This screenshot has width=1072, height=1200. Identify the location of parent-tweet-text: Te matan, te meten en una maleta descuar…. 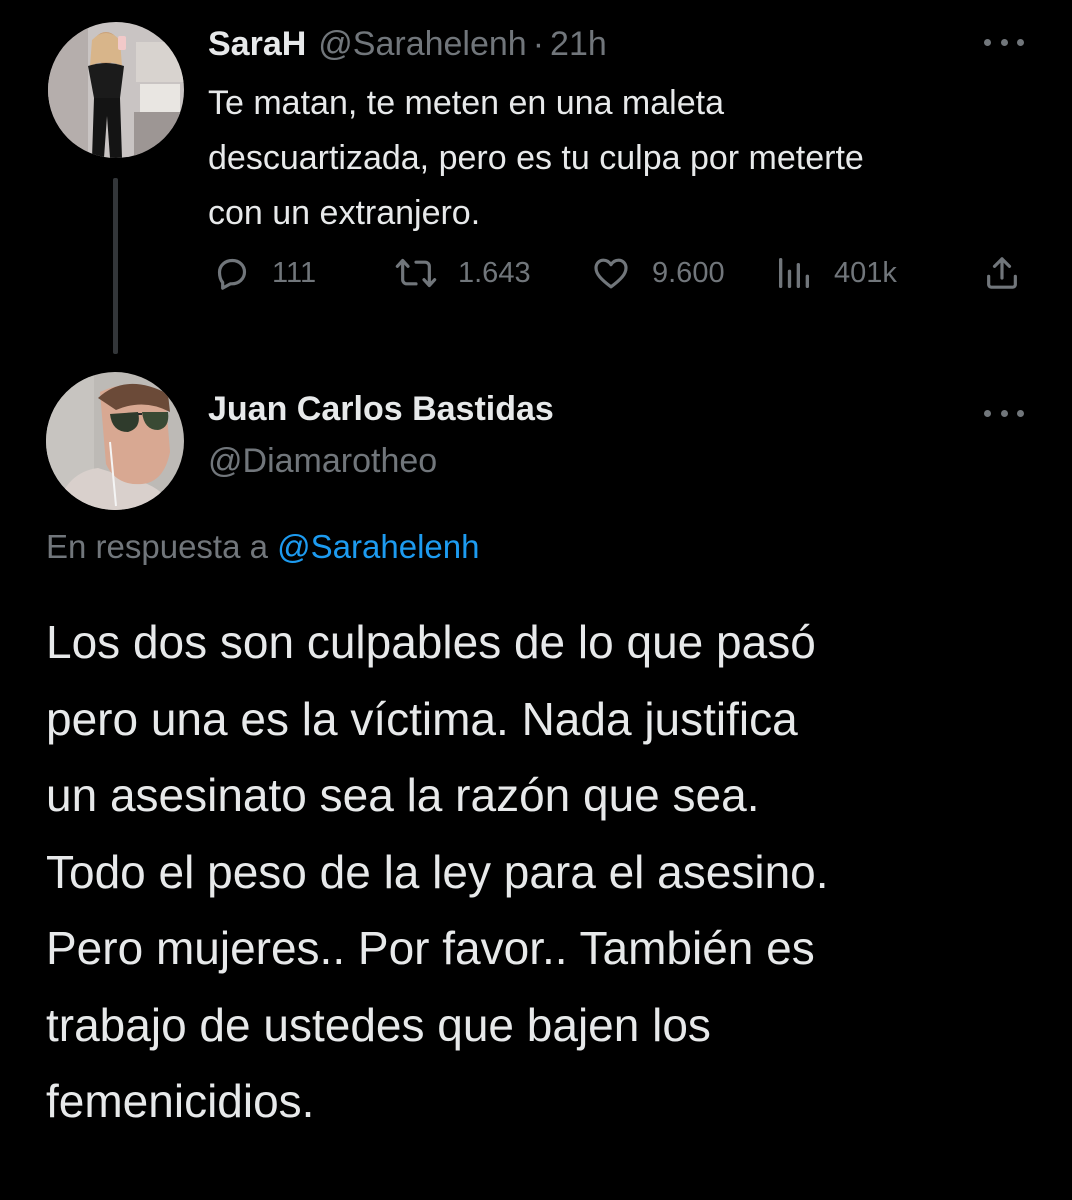
(623, 158).